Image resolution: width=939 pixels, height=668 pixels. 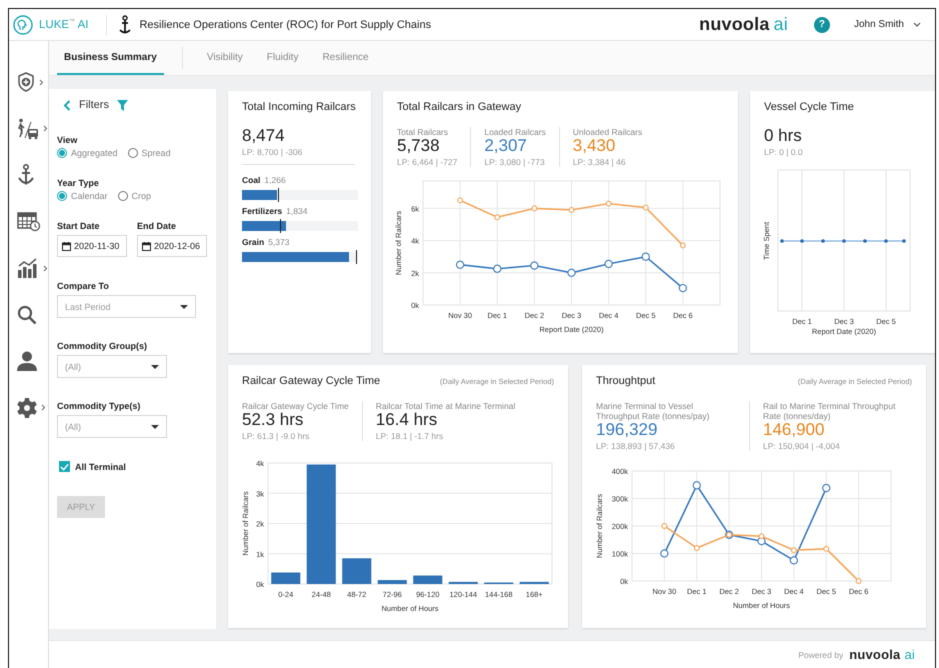 I want to click on radio-label: Calendar, so click(x=89, y=196).